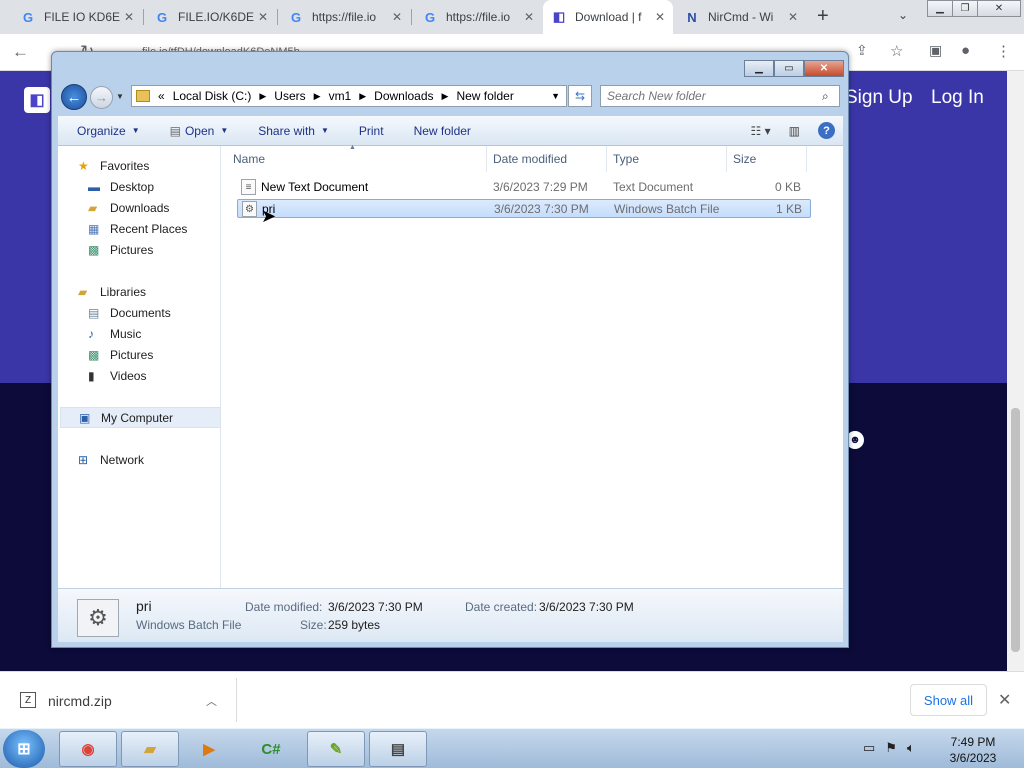  Describe the element at coordinates (759, 68) in the screenshot. I see `minimize-window-icon: ▁` at that location.